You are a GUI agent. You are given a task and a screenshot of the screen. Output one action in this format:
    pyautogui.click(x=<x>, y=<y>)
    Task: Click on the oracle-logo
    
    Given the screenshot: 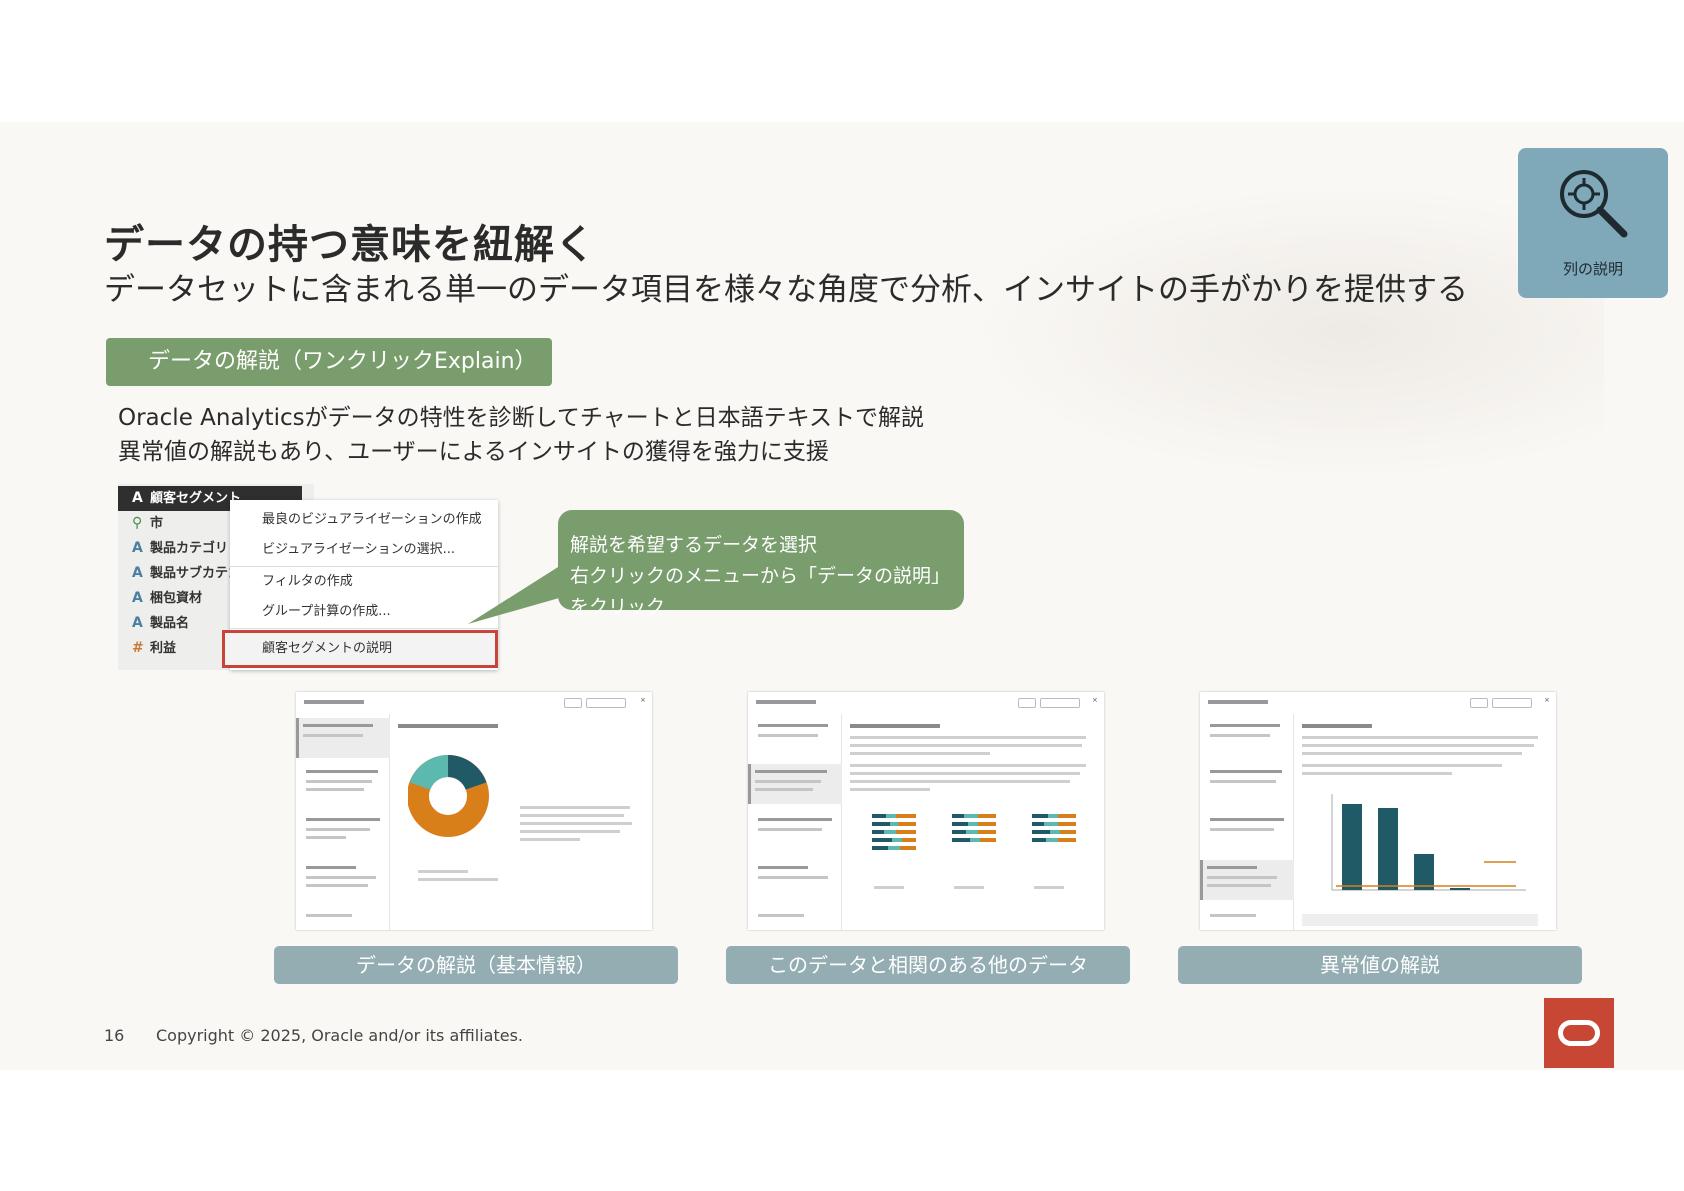 What is the action you would take?
    pyautogui.click(x=1579, y=1033)
    